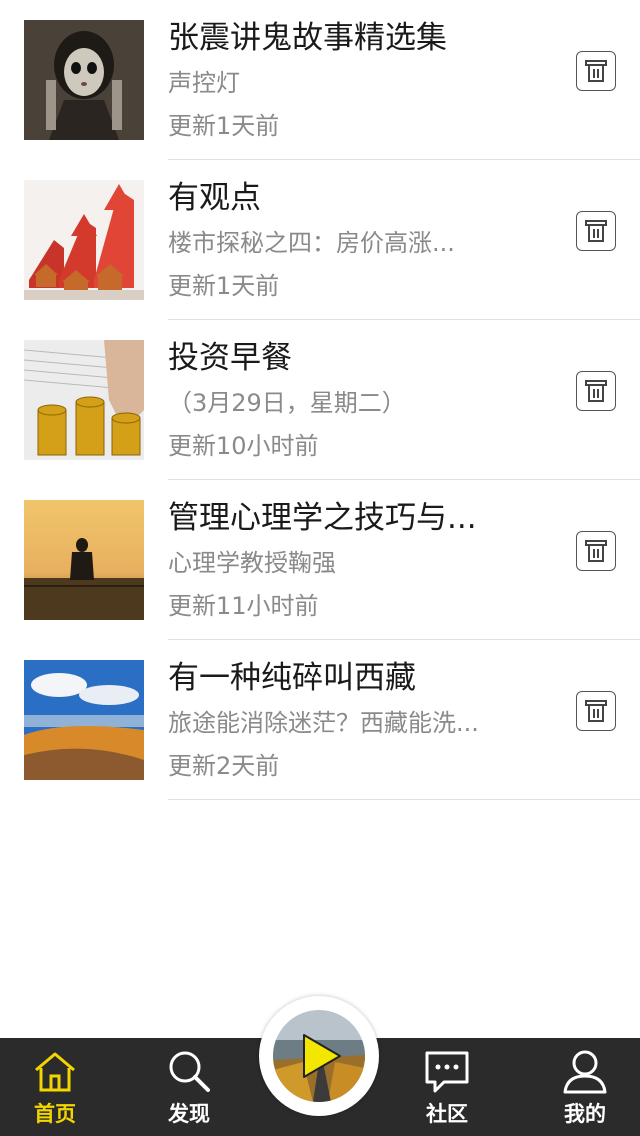 The height and width of the screenshot is (1136, 640). What do you see at coordinates (84, 80) in the screenshot?
I see `ghost-girl-thumbnail` at bounding box center [84, 80].